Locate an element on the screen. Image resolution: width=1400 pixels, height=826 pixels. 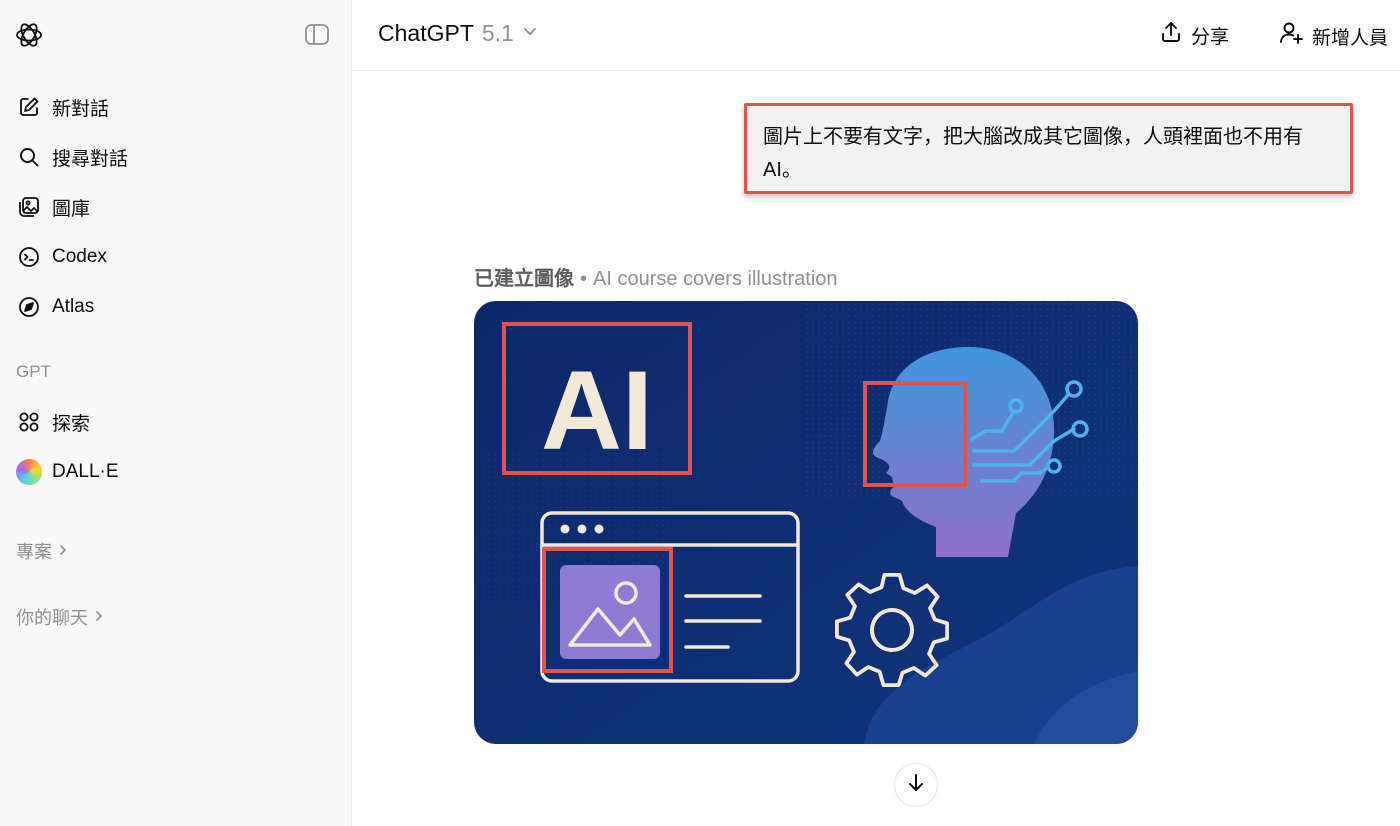
image-created-label: 已建立圖像 • AI course covers illustration is located at coordinates (656, 276).